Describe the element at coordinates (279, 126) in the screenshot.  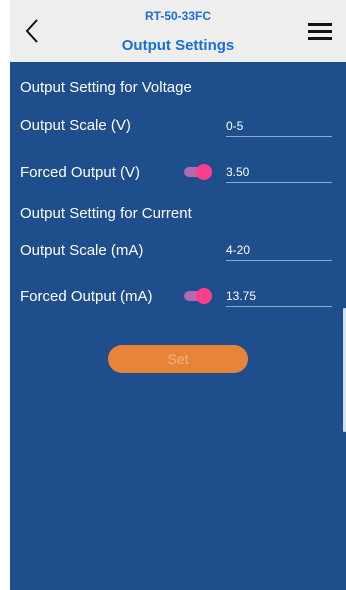
I see `voltage-scale-field: 0-5` at that location.